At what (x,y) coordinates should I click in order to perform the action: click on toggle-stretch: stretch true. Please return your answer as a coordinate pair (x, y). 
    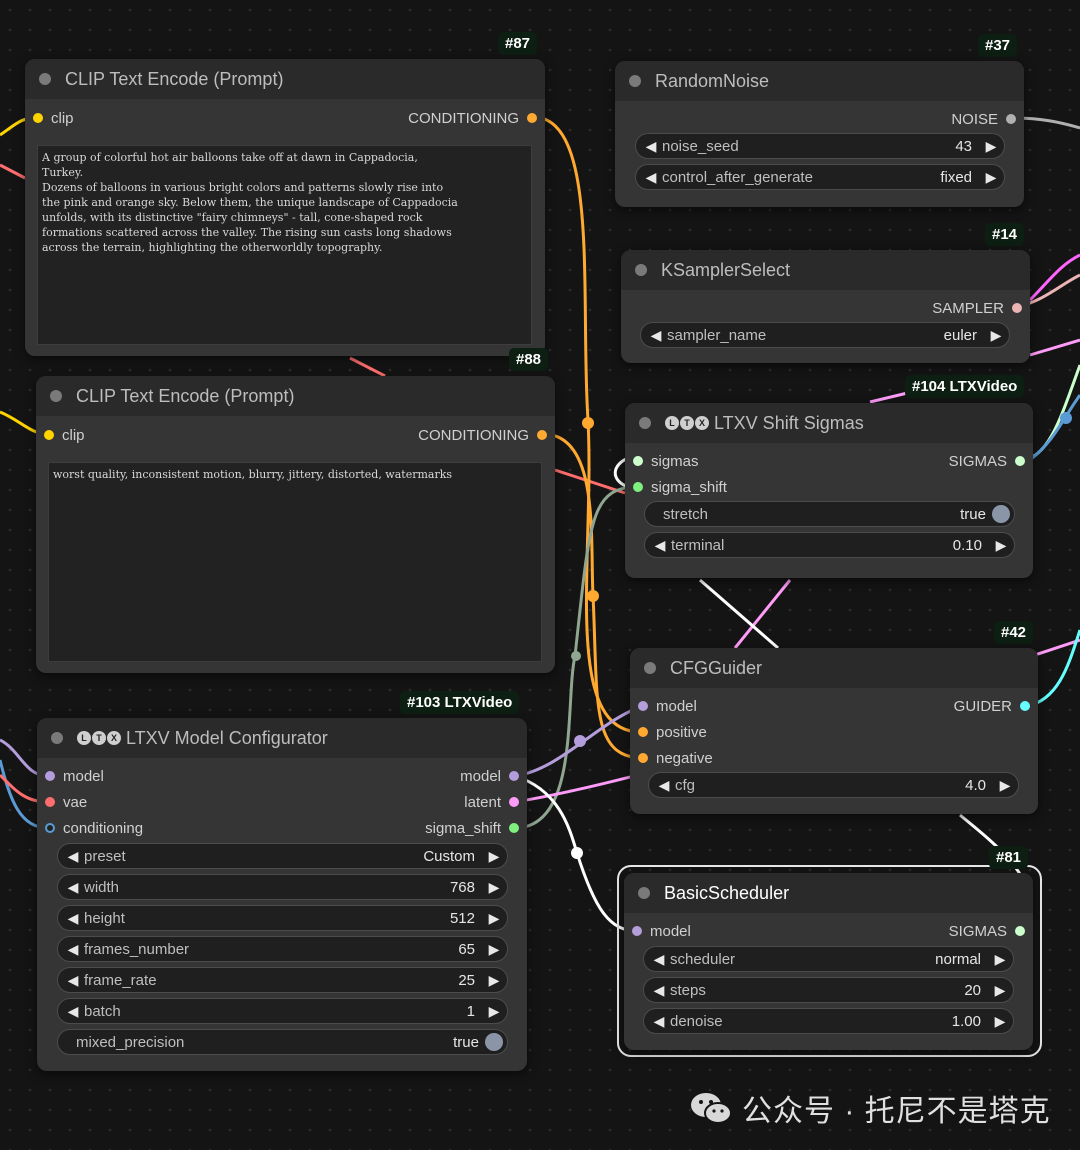
    Looking at the image, I should click on (829, 514).